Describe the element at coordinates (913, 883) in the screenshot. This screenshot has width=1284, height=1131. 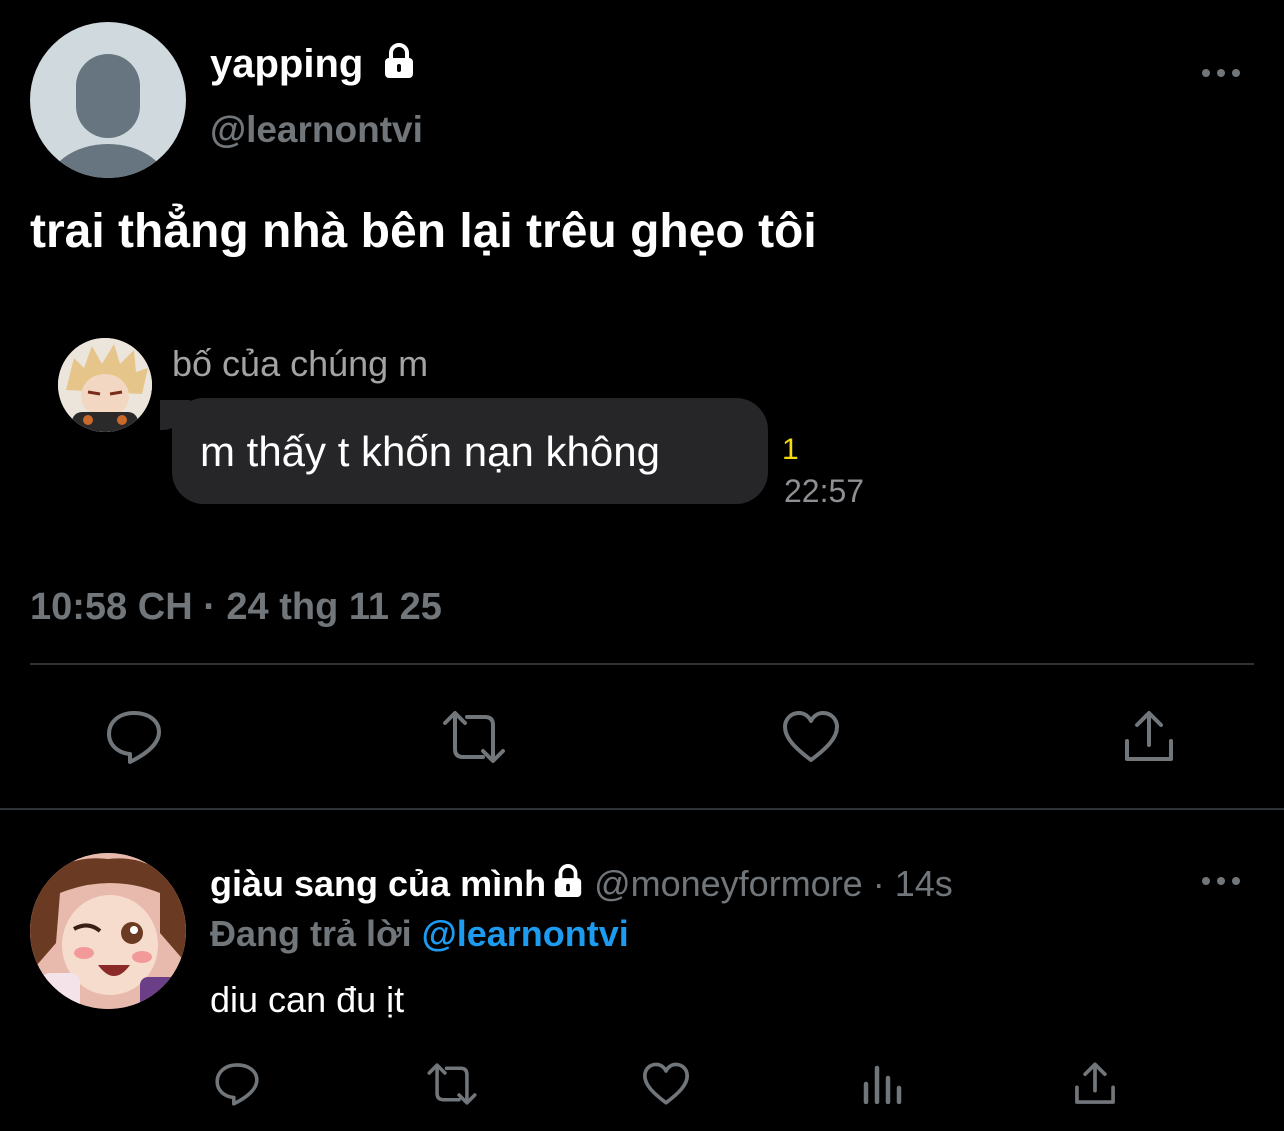
I see `reply-time: · 14s` at that location.